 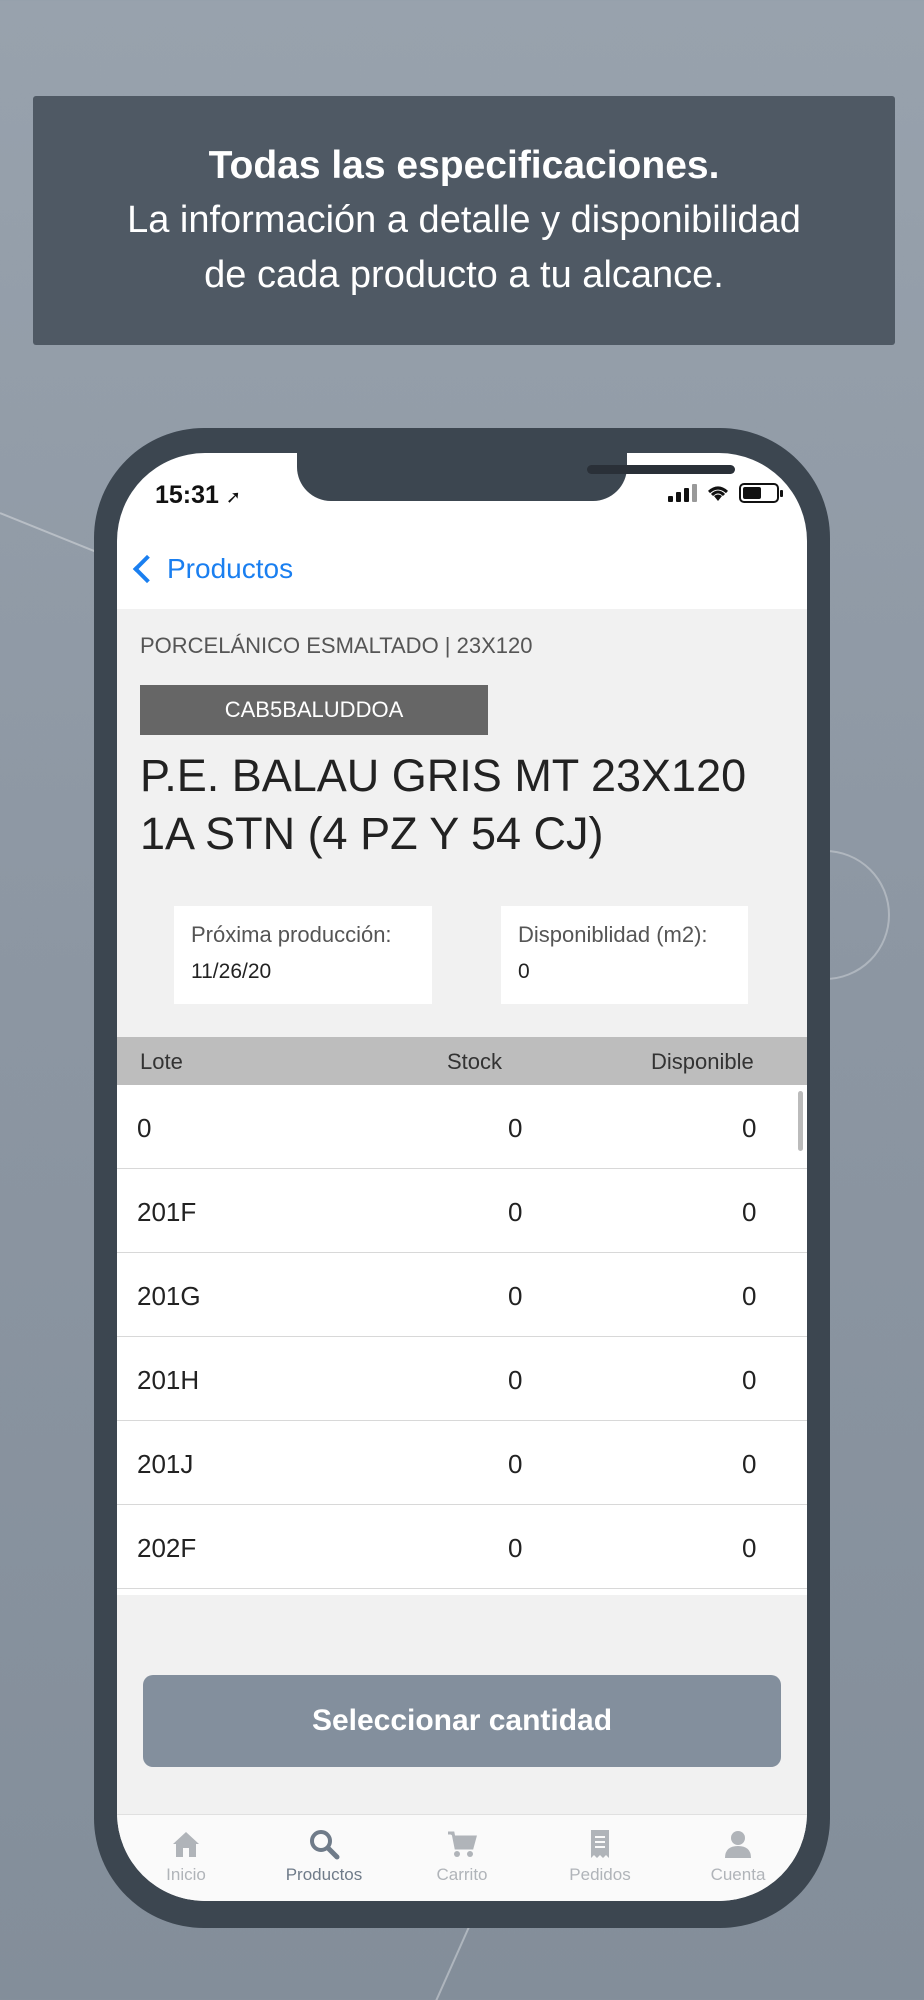 I want to click on user-icon, so click(x=738, y=1844).